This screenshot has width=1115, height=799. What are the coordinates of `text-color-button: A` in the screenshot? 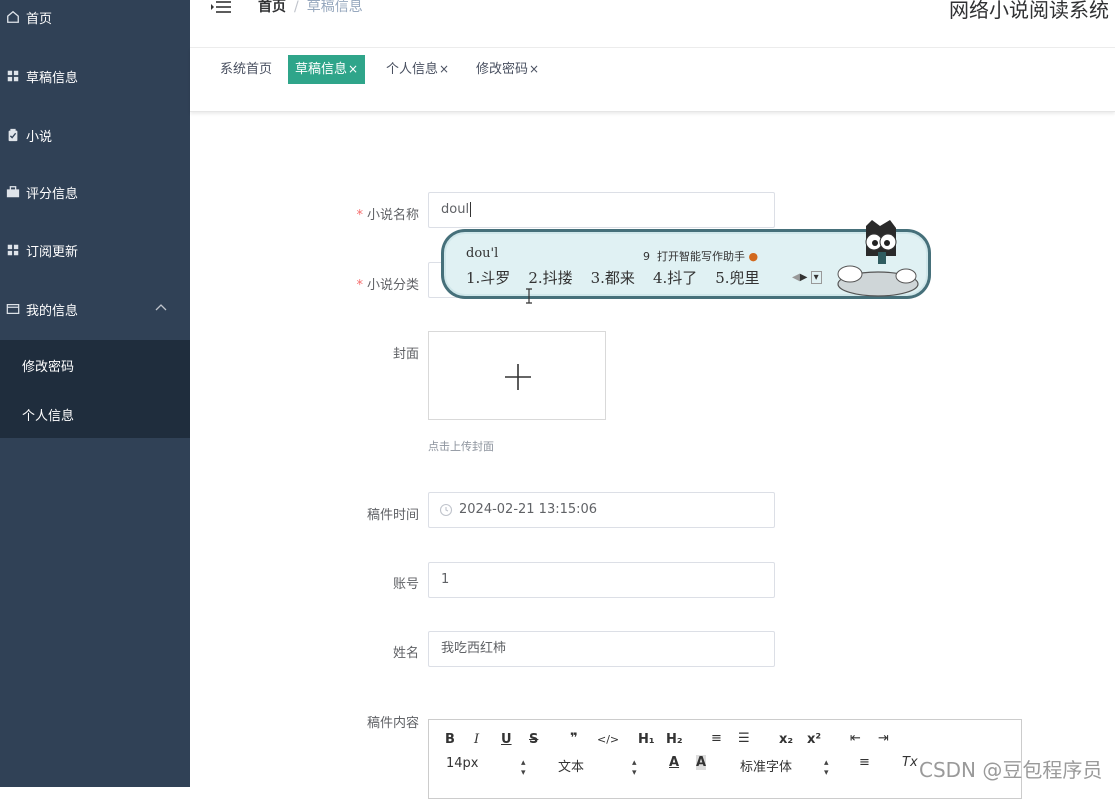 It's located at (674, 762).